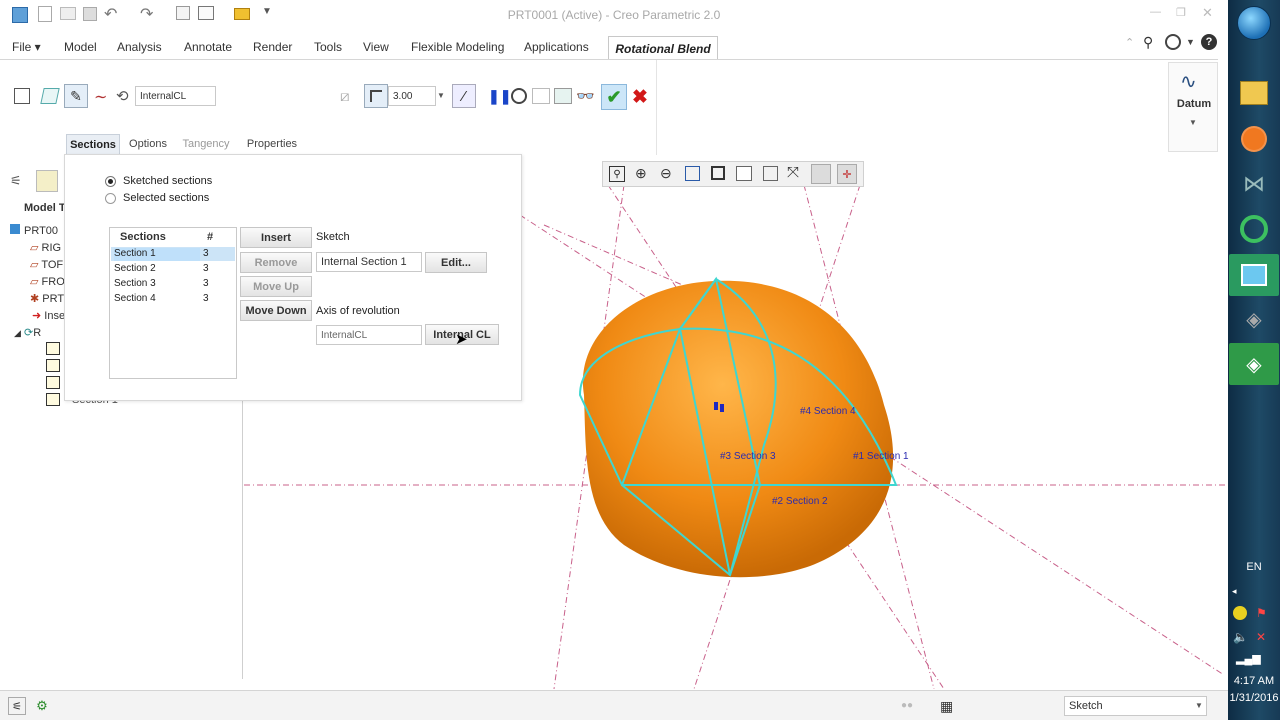 The height and width of the screenshot is (720, 1280). I want to click on datum-display-icon: ⤧, so click(793, 172).